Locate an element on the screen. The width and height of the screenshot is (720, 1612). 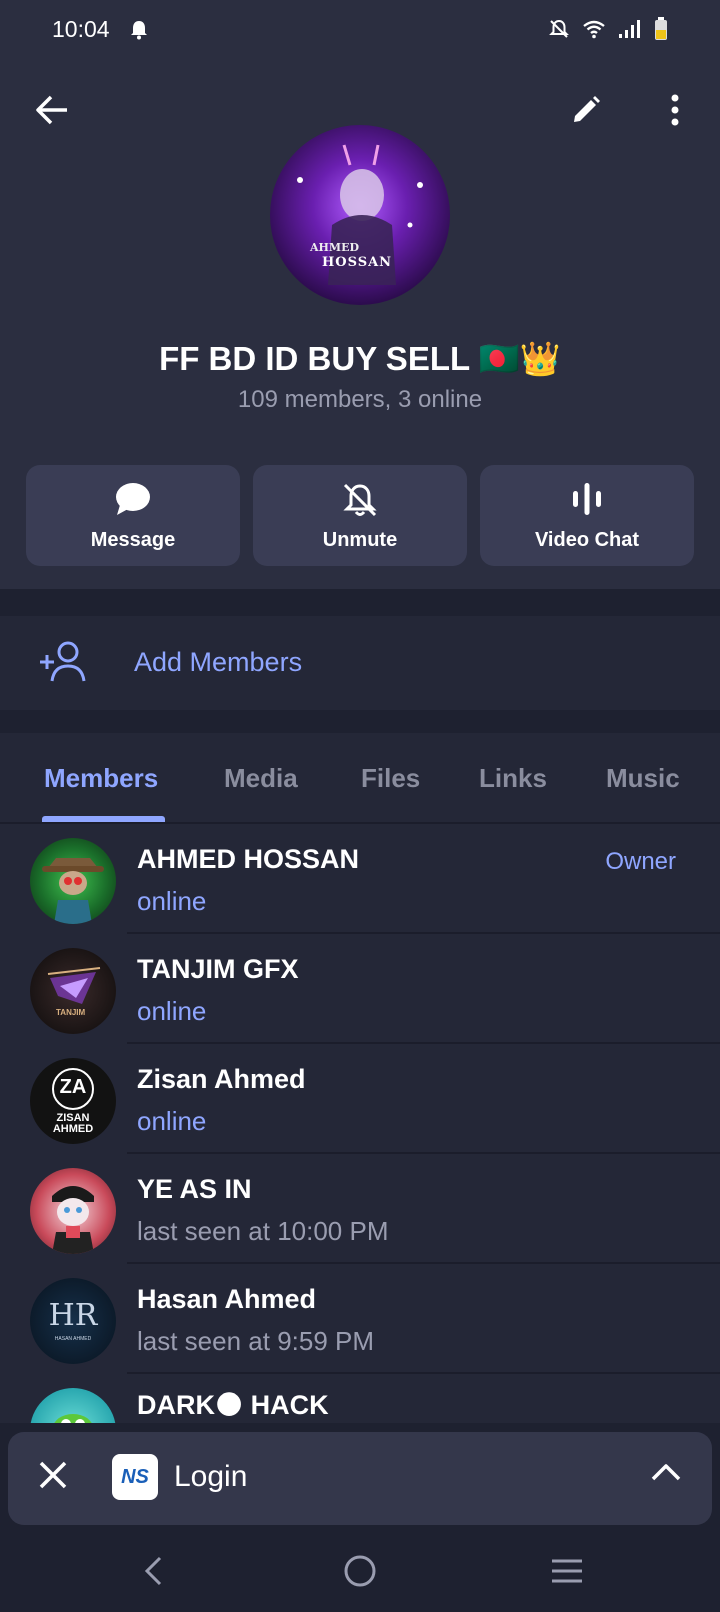
tab-members: Members is located at coordinates (101, 778).